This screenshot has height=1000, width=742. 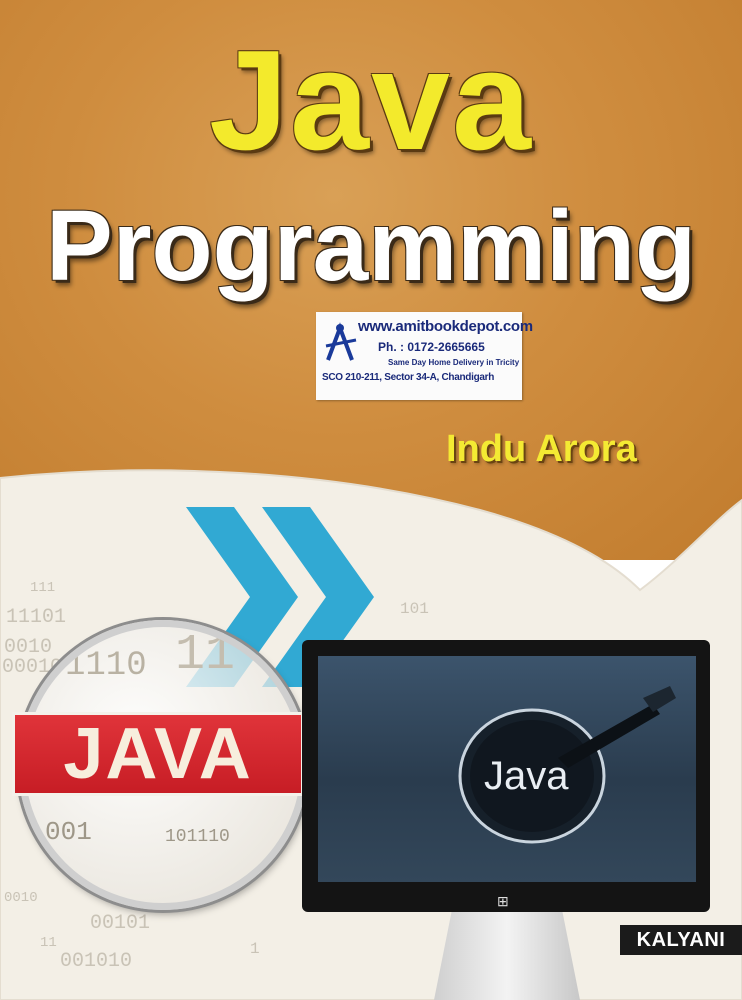 I want to click on binary-texture: 1, so click(x=255, y=949).